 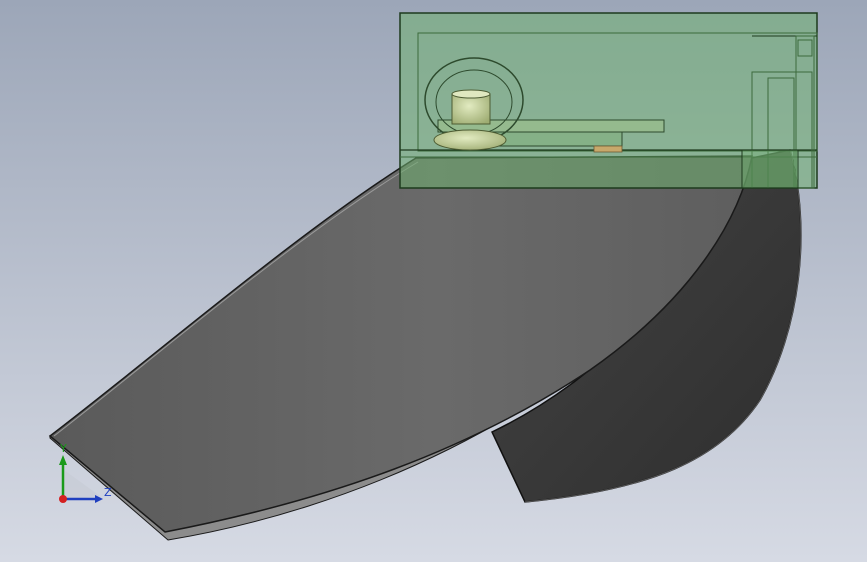 I want to click on y-axis-label: Y, so click(x=63, y=448).